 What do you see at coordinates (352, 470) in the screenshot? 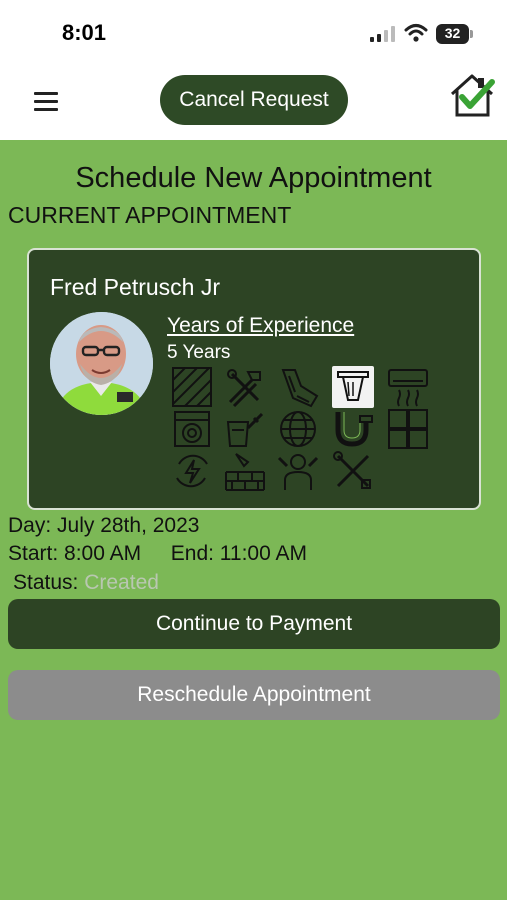
I see `repair-icon` at bounding box center [352, 470].